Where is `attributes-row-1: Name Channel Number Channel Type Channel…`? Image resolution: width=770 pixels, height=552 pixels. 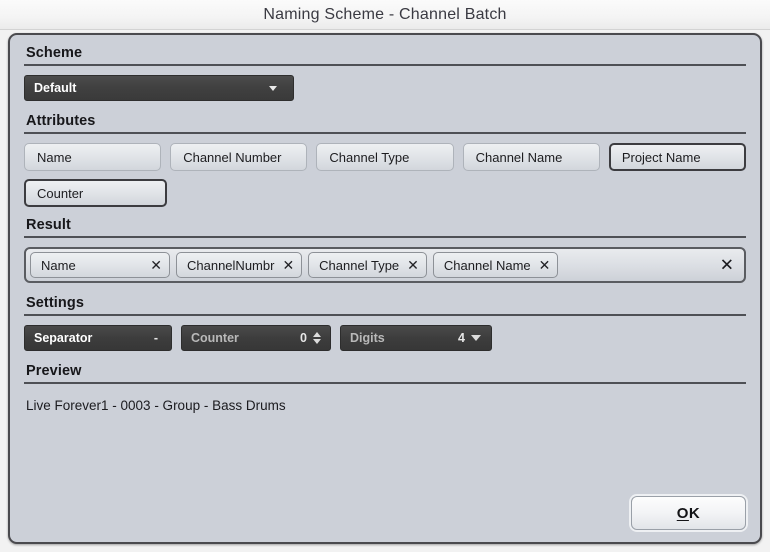
attributes-row-1: Name Channel Number Channel Type Channel… is located at coordinates (385, 157).